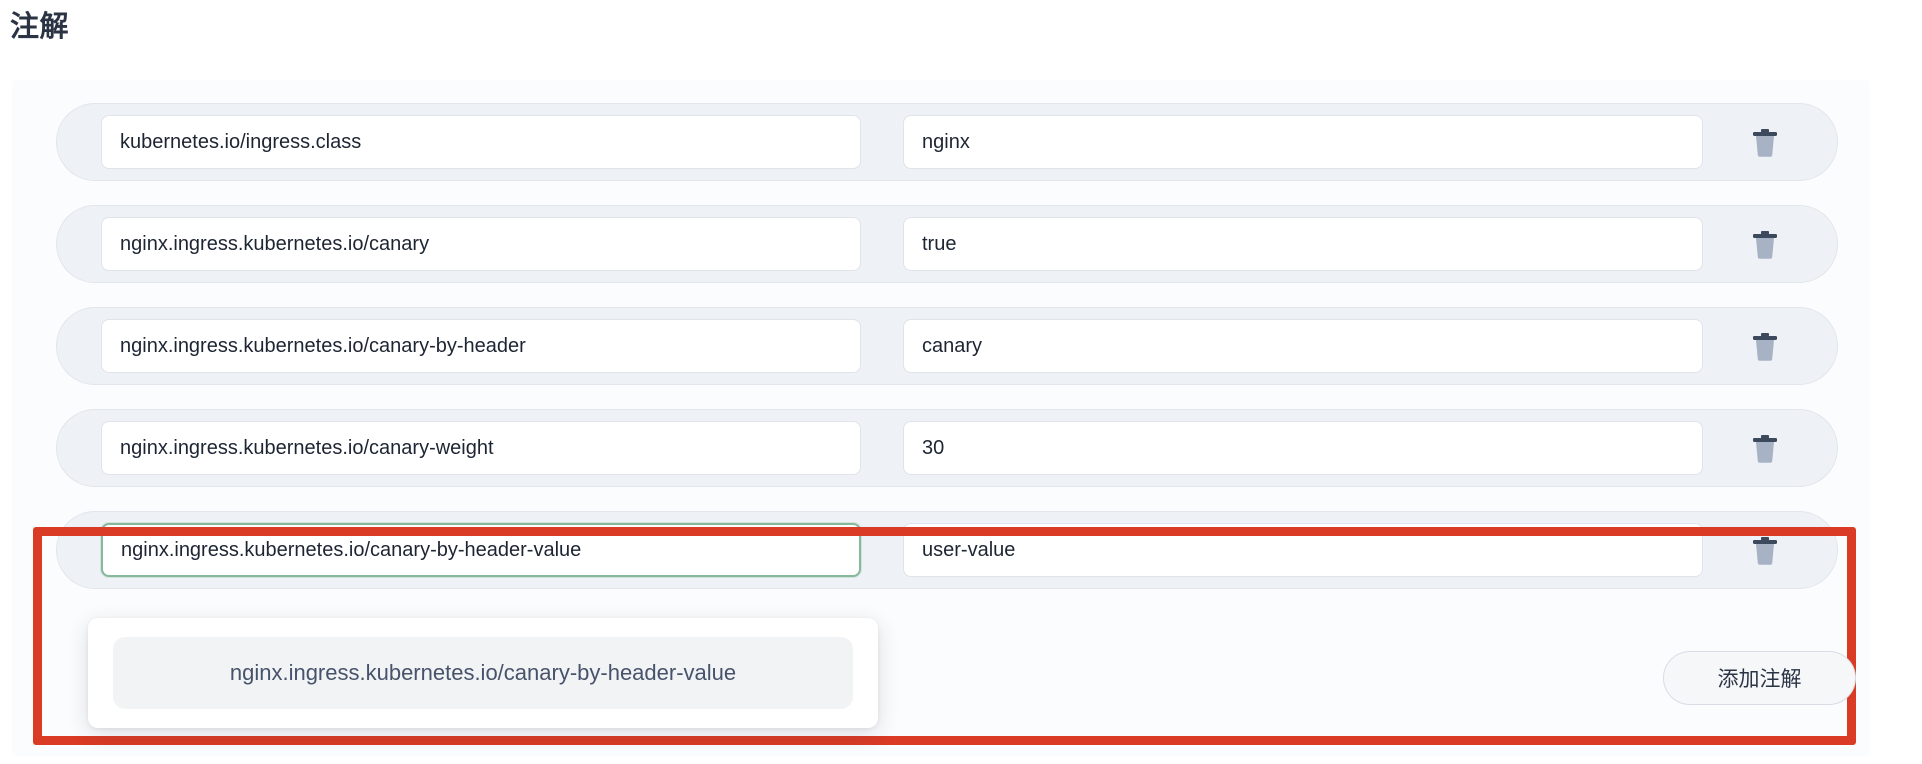 This screenshot has height=764, width=1922. What do you see at coordinates (481, 550) in the screenshot?
I see `annotation-key-input-focused` at bounding box center [481, 550].